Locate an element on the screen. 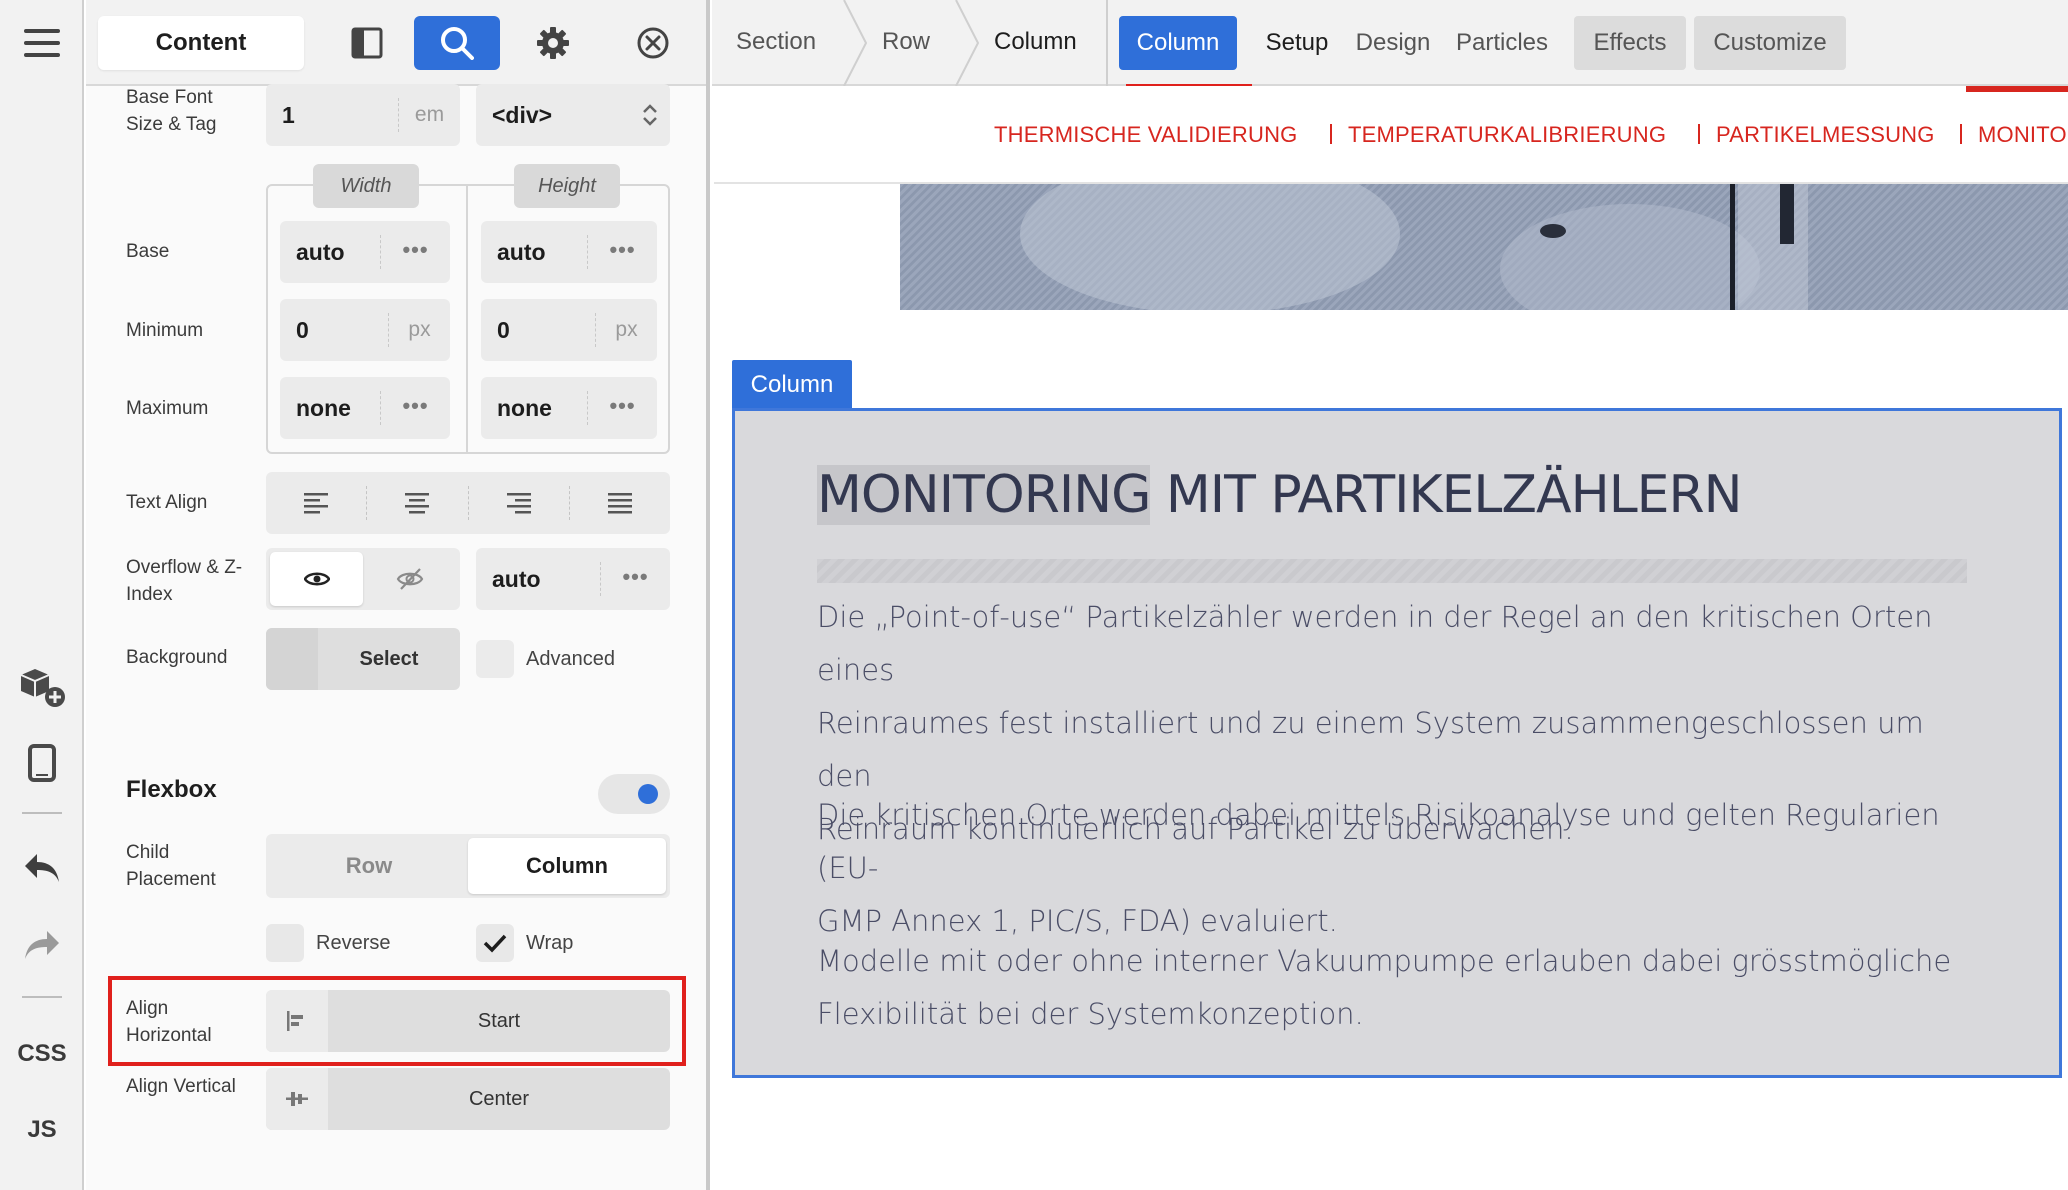 Image resolution: width=2068 pixels, height=1190 pixels. nav-link-partikel: PARTIKELMESSUNG is located at coordinates (1825, 135).